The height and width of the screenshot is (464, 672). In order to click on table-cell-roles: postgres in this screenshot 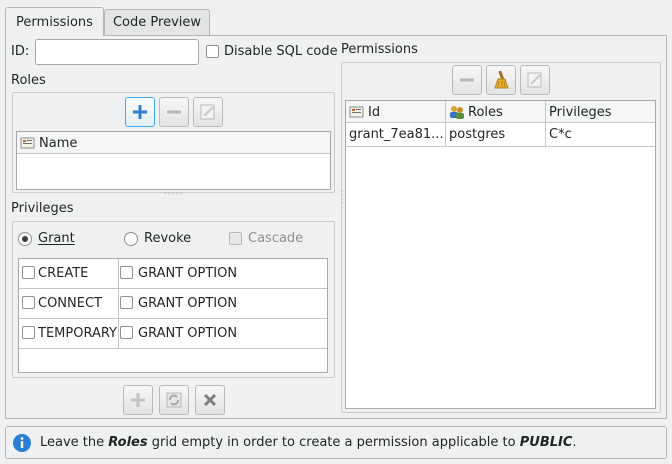, I will do `click(496, 134)`.